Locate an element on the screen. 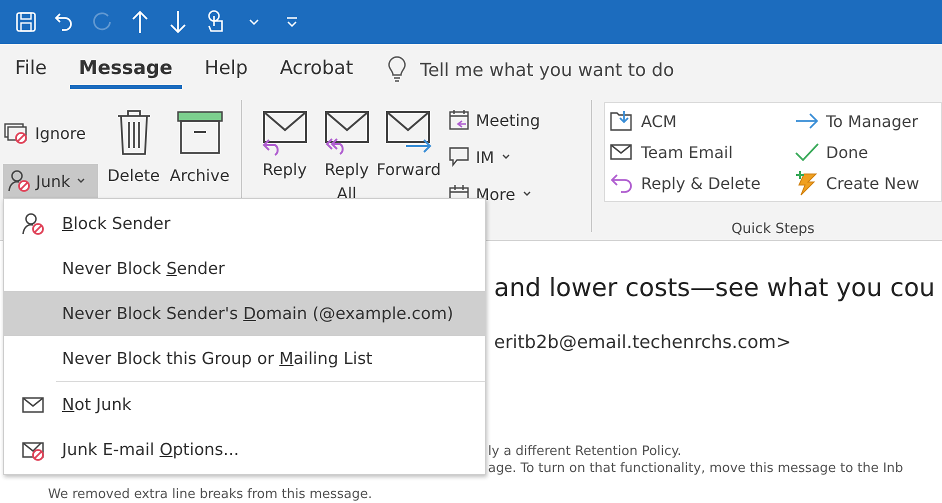 This screenshot has width=942, height=503. lightning-icon is located at coordinates (807, 183).